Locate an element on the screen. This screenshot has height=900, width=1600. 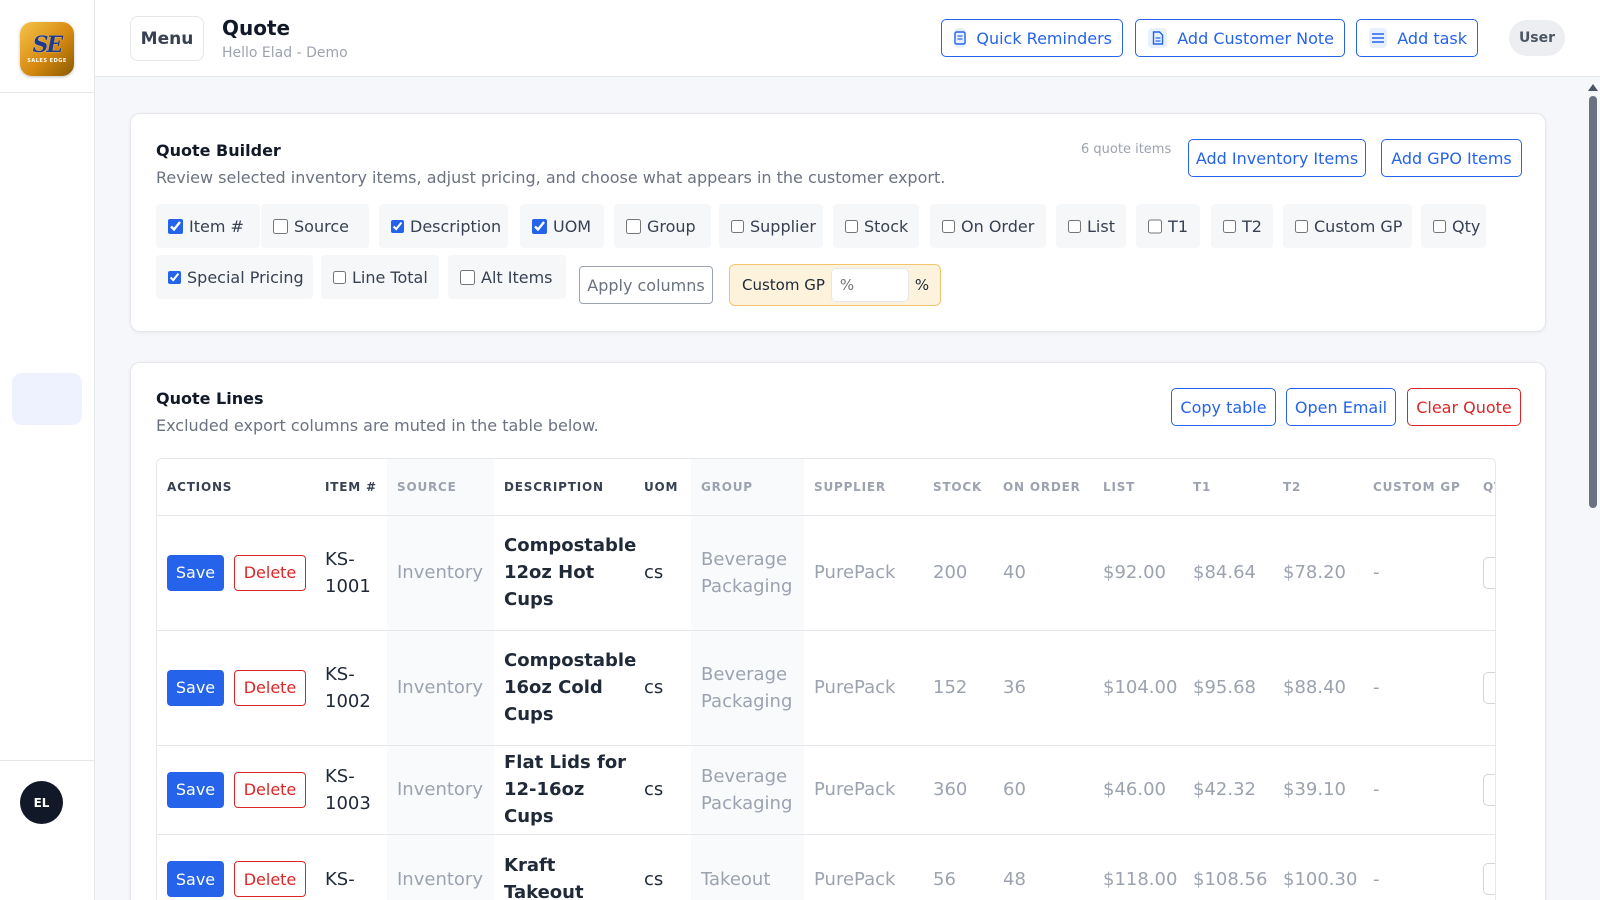
column-toggle: Supplier is located at coordinates (771, 226).